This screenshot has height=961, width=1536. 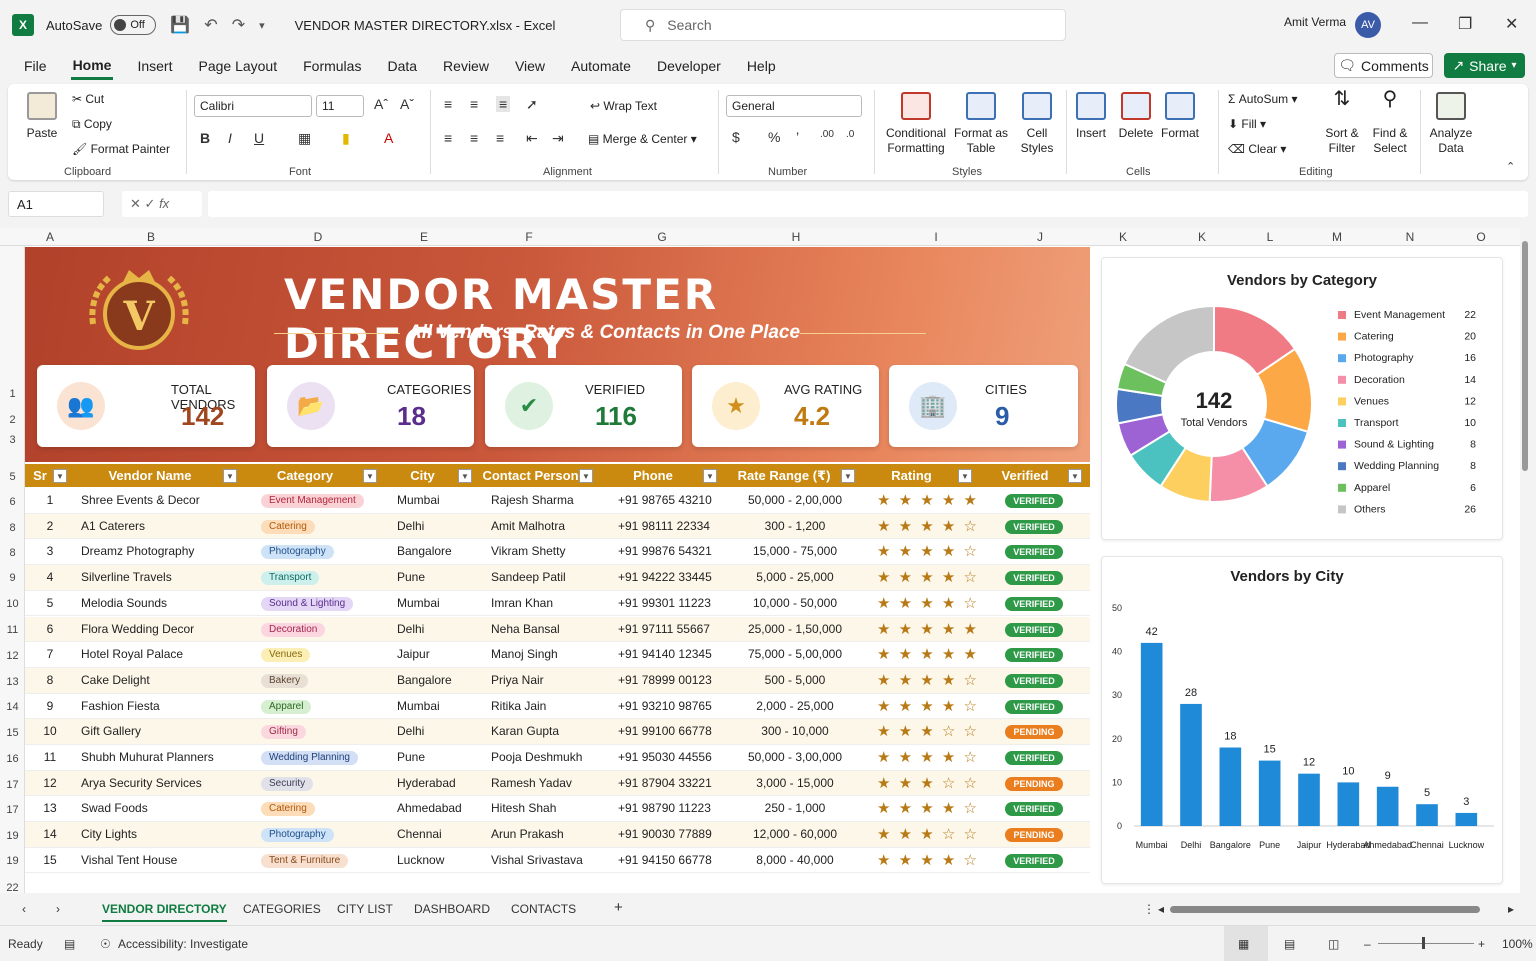 I want to click on column-header-F: F, so click(x=529, y=237).